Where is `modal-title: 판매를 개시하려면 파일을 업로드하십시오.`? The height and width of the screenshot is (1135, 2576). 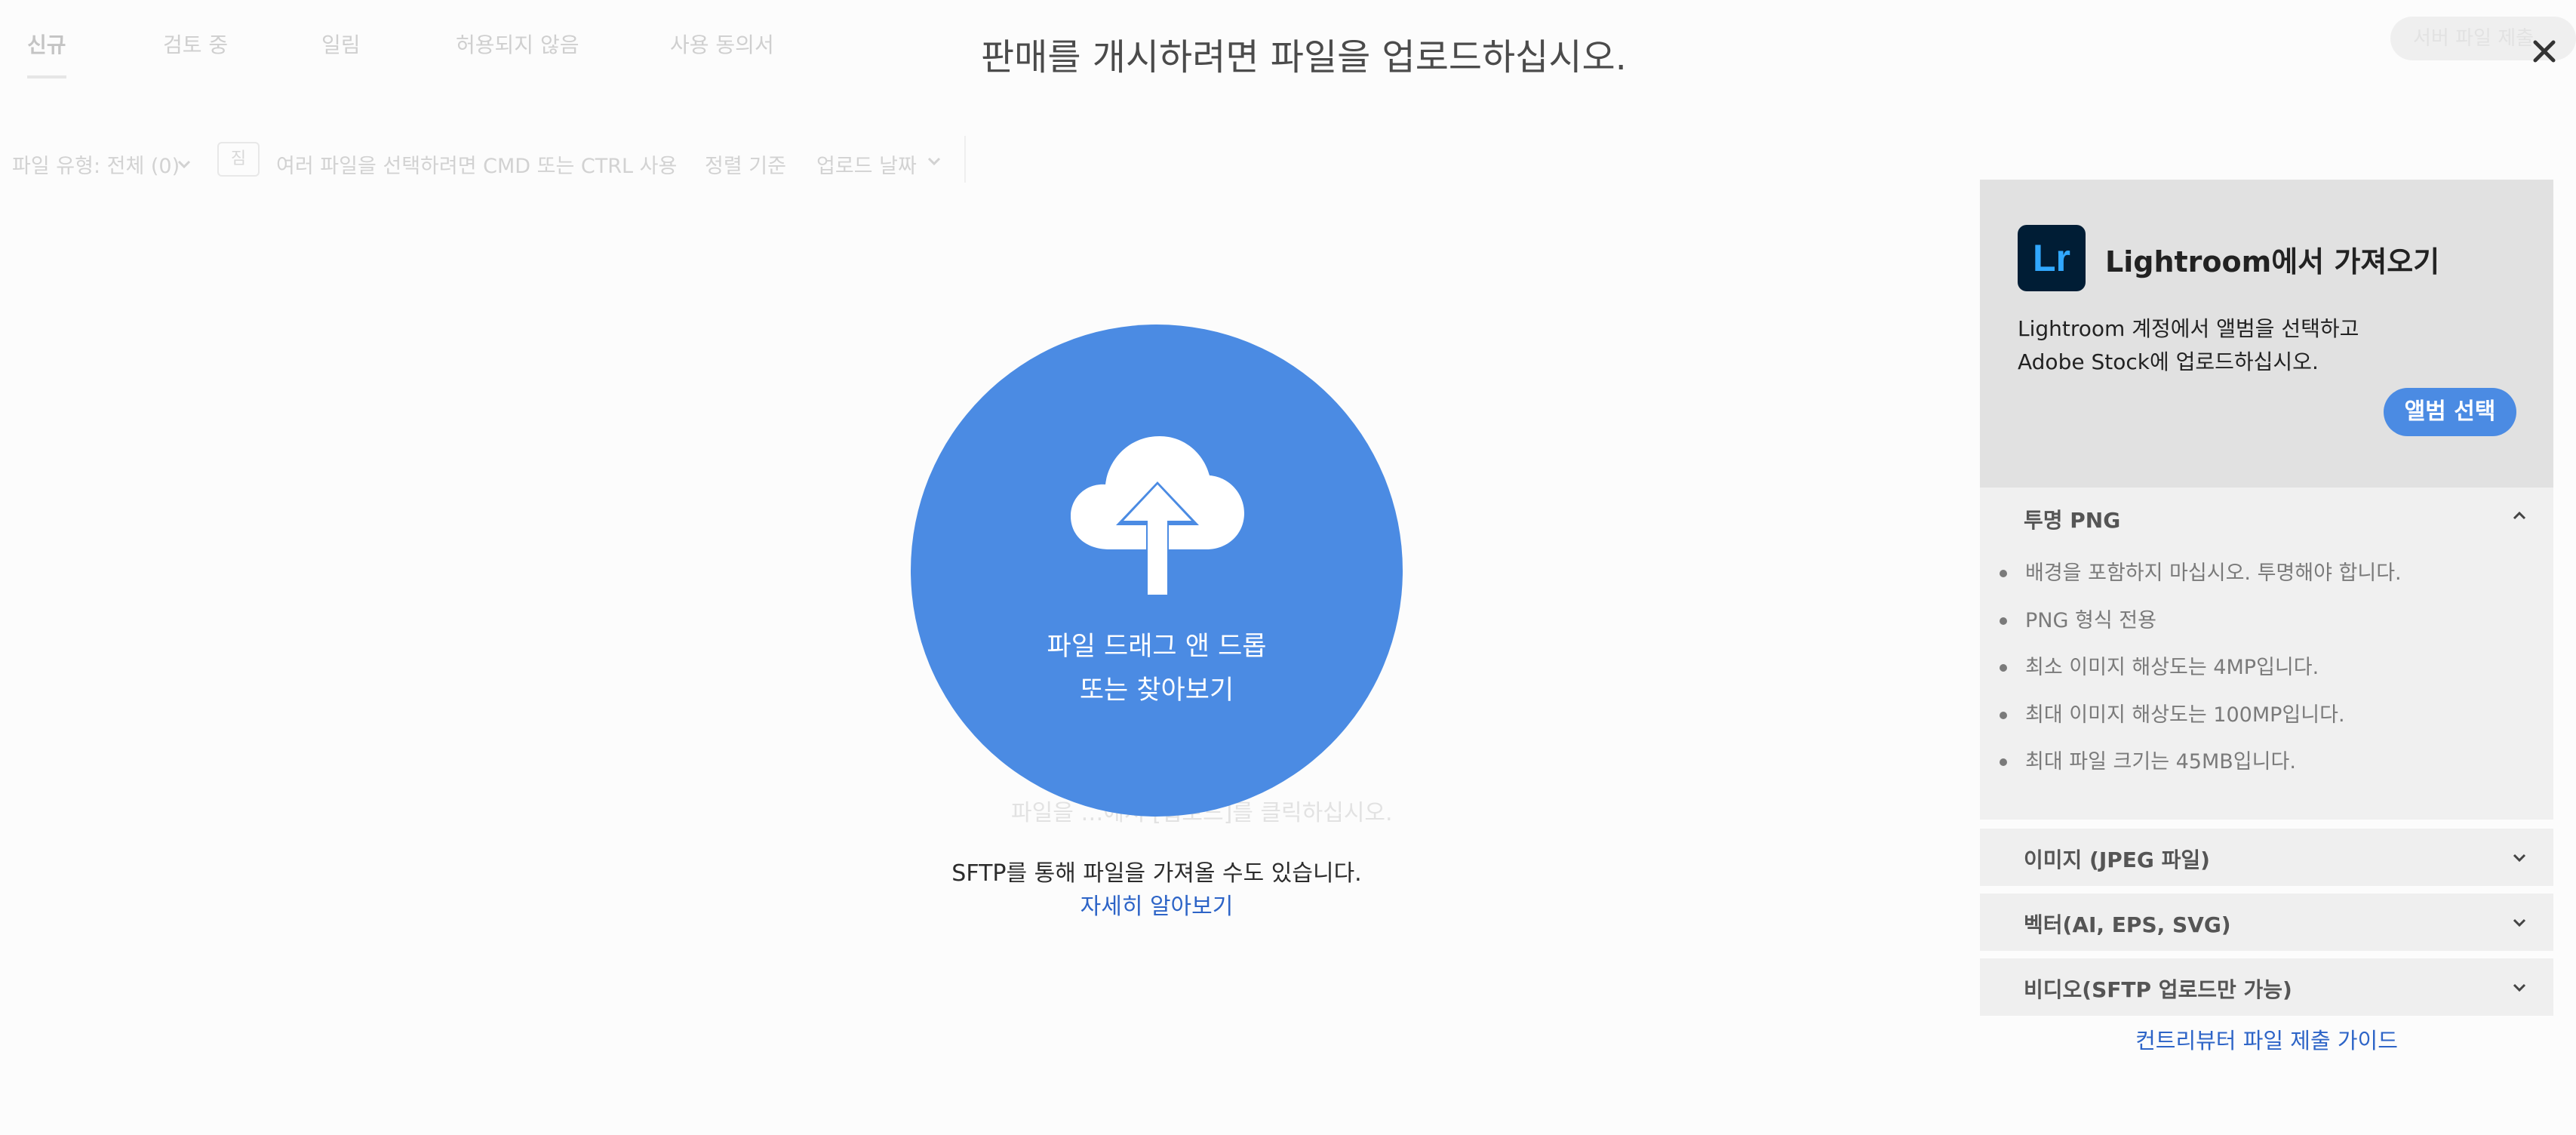 modal-title: 판매를 개시하려면 파일을 업로드하십시오. is located at coordinates (1304, 57).